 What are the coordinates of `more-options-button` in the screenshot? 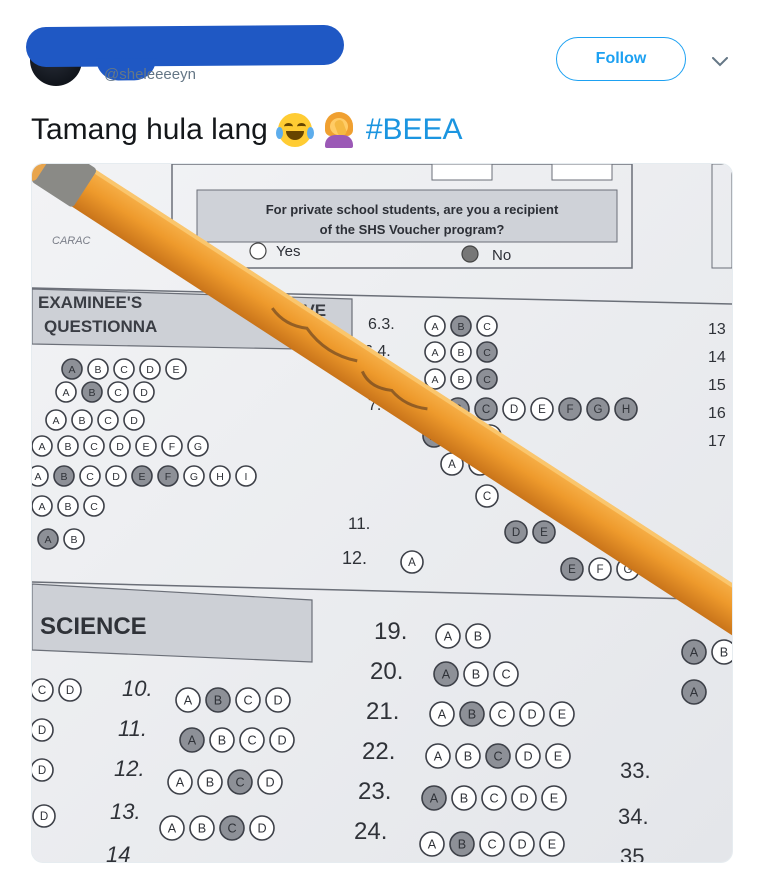 It's located at (720, 62).